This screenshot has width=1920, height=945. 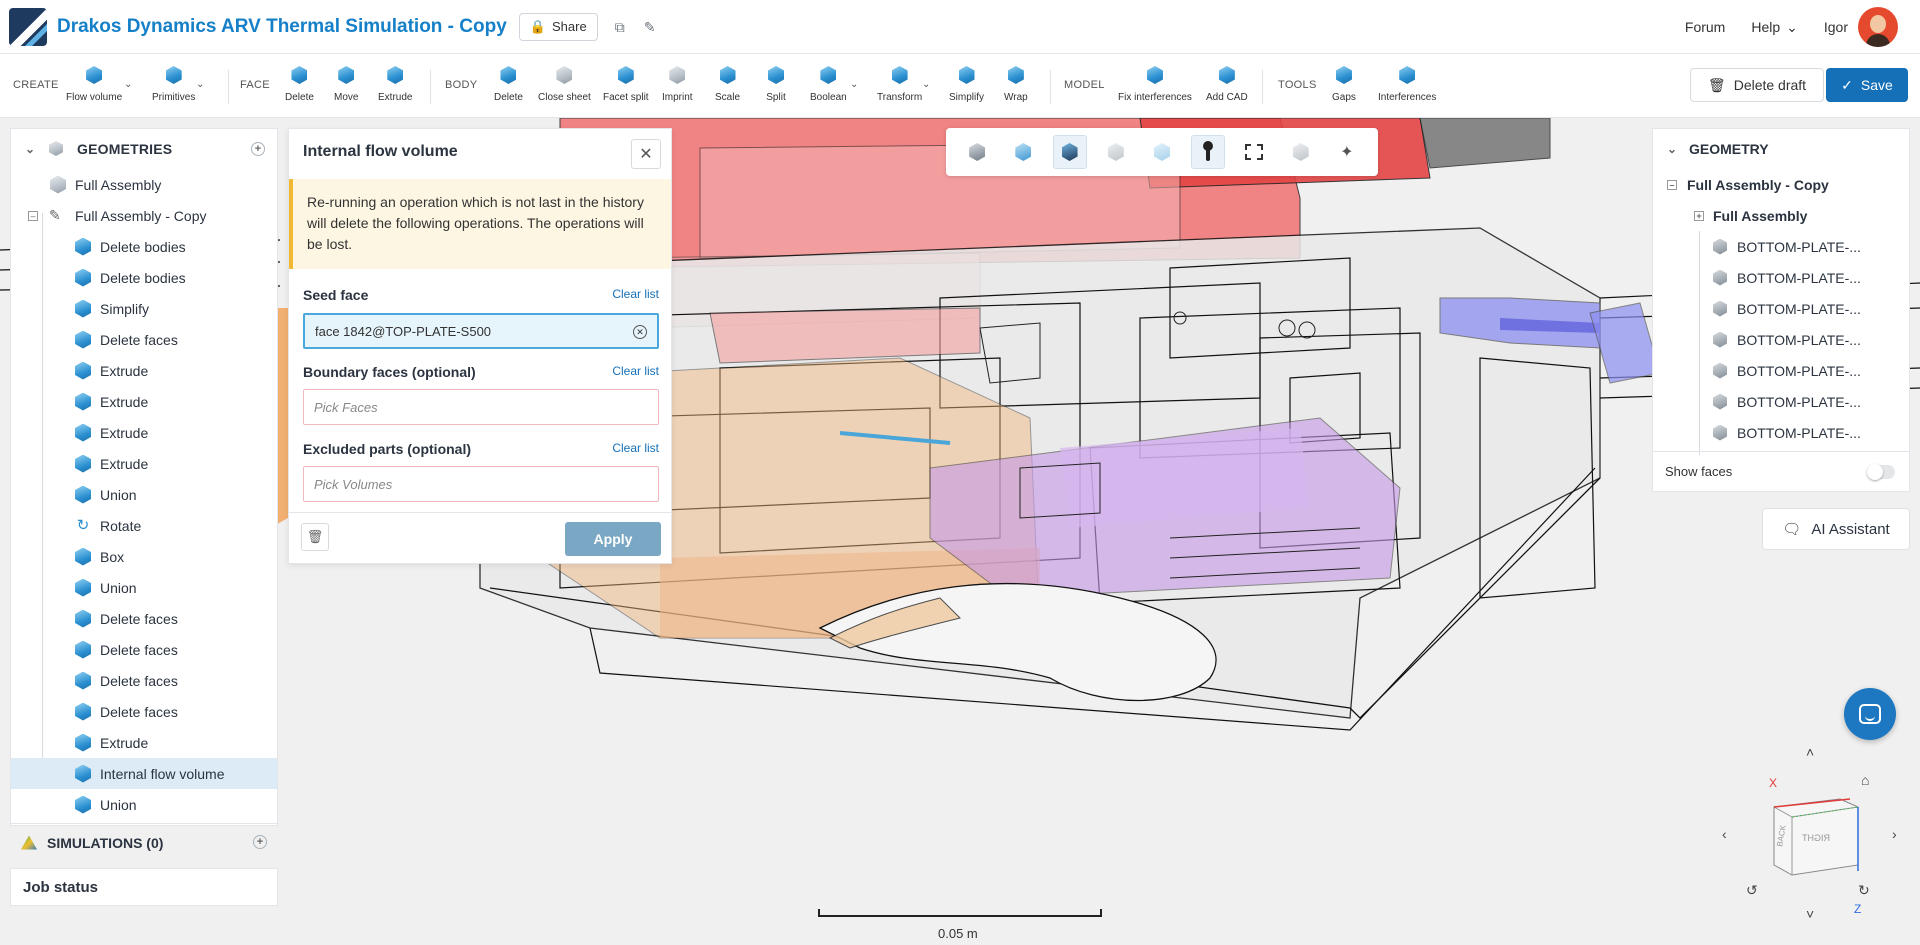 I want to click on operation-item: Internal flow volume, so click(x=144, y=773).